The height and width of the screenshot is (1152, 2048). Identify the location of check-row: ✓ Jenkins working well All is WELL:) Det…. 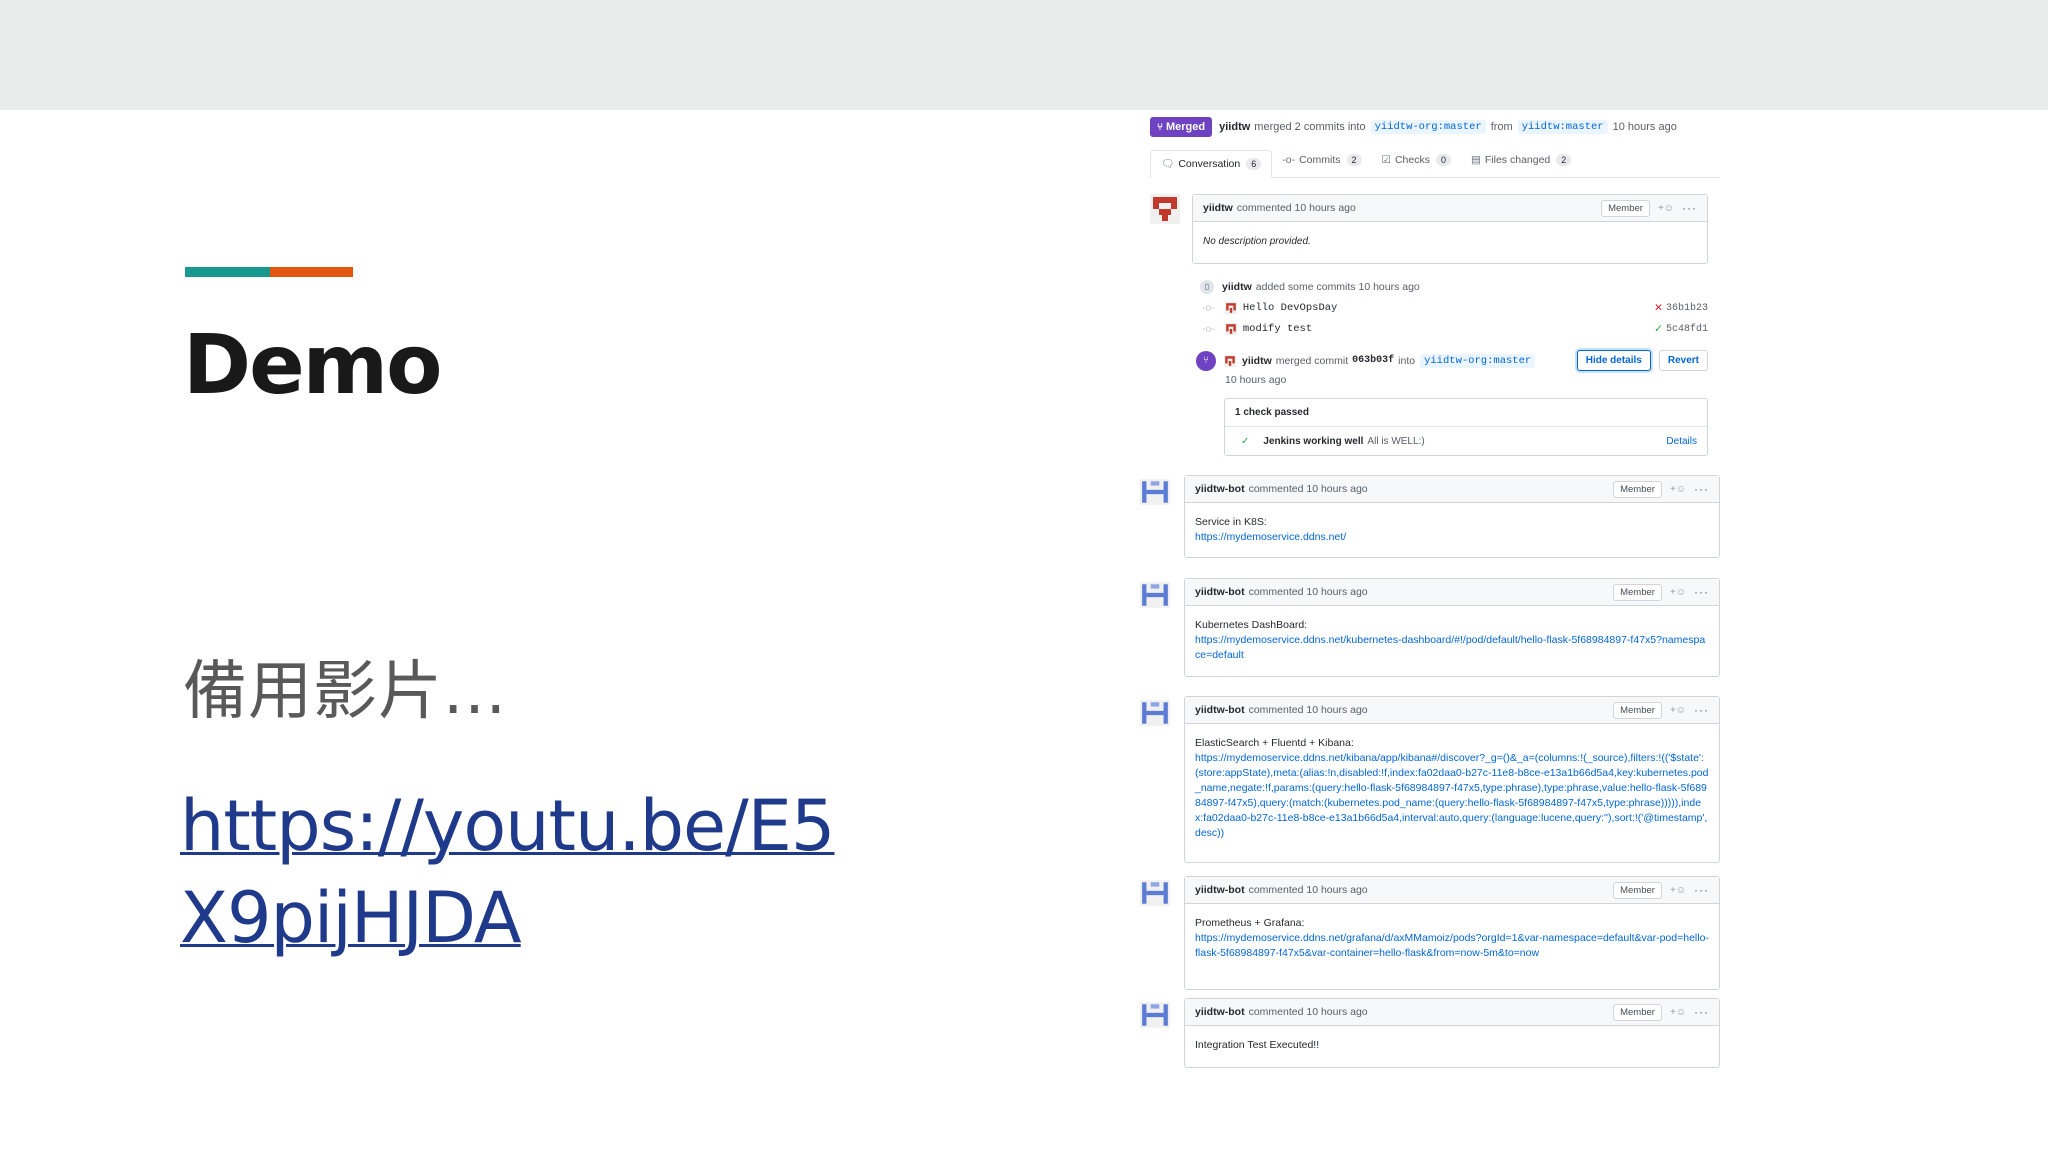
(1466, 441).